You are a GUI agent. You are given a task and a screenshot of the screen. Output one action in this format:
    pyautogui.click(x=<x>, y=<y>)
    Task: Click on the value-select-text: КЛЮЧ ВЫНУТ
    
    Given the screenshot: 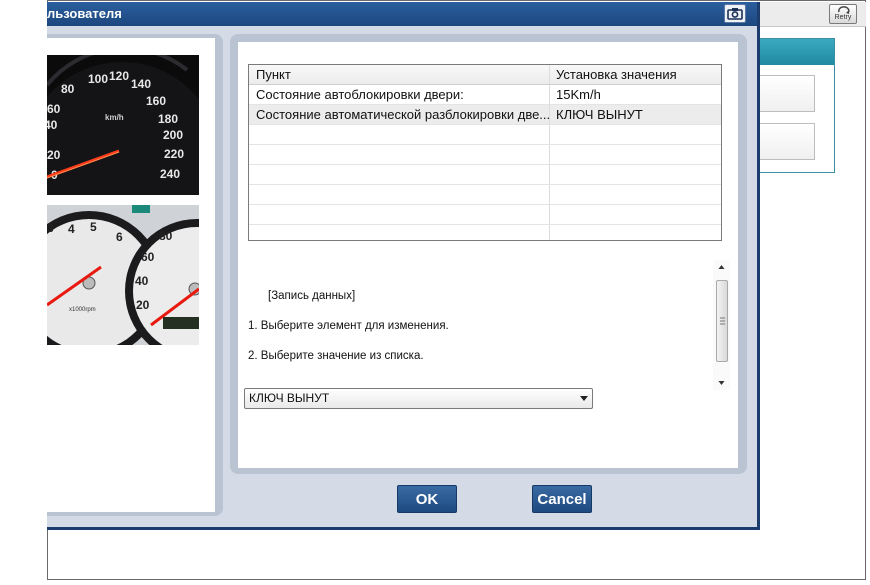 What is the action you would take?
    pyautogui.click(x=289, y=398)
    